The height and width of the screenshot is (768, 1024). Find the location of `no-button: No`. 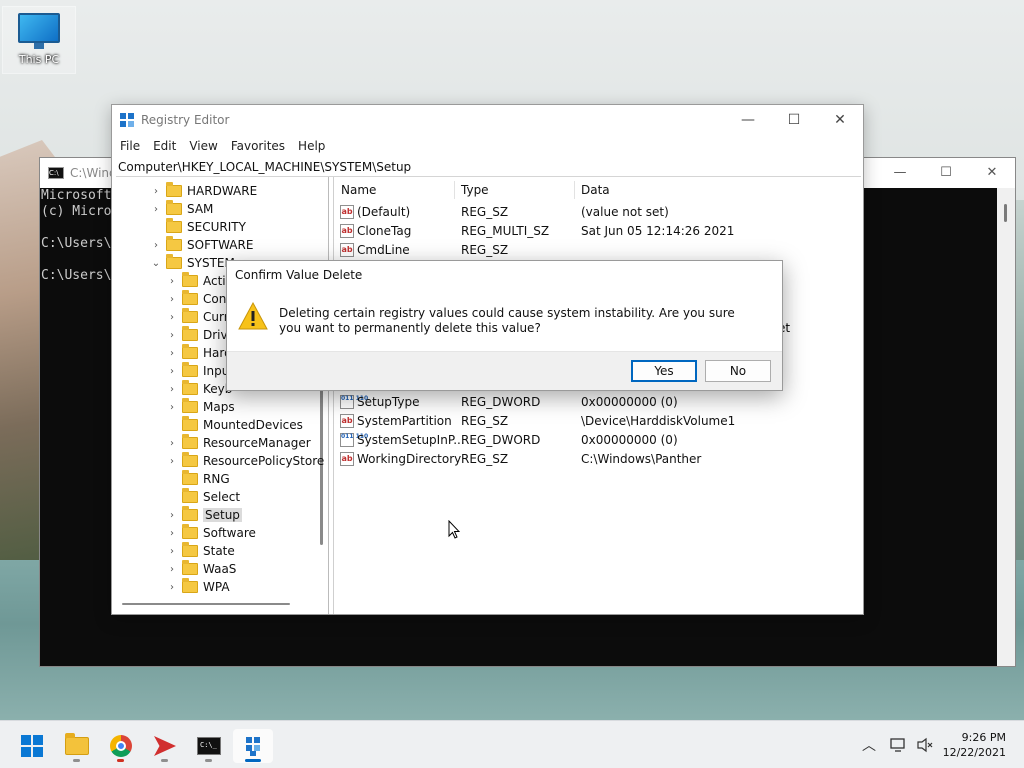

no-button: No is located at coordinates (738, 371).